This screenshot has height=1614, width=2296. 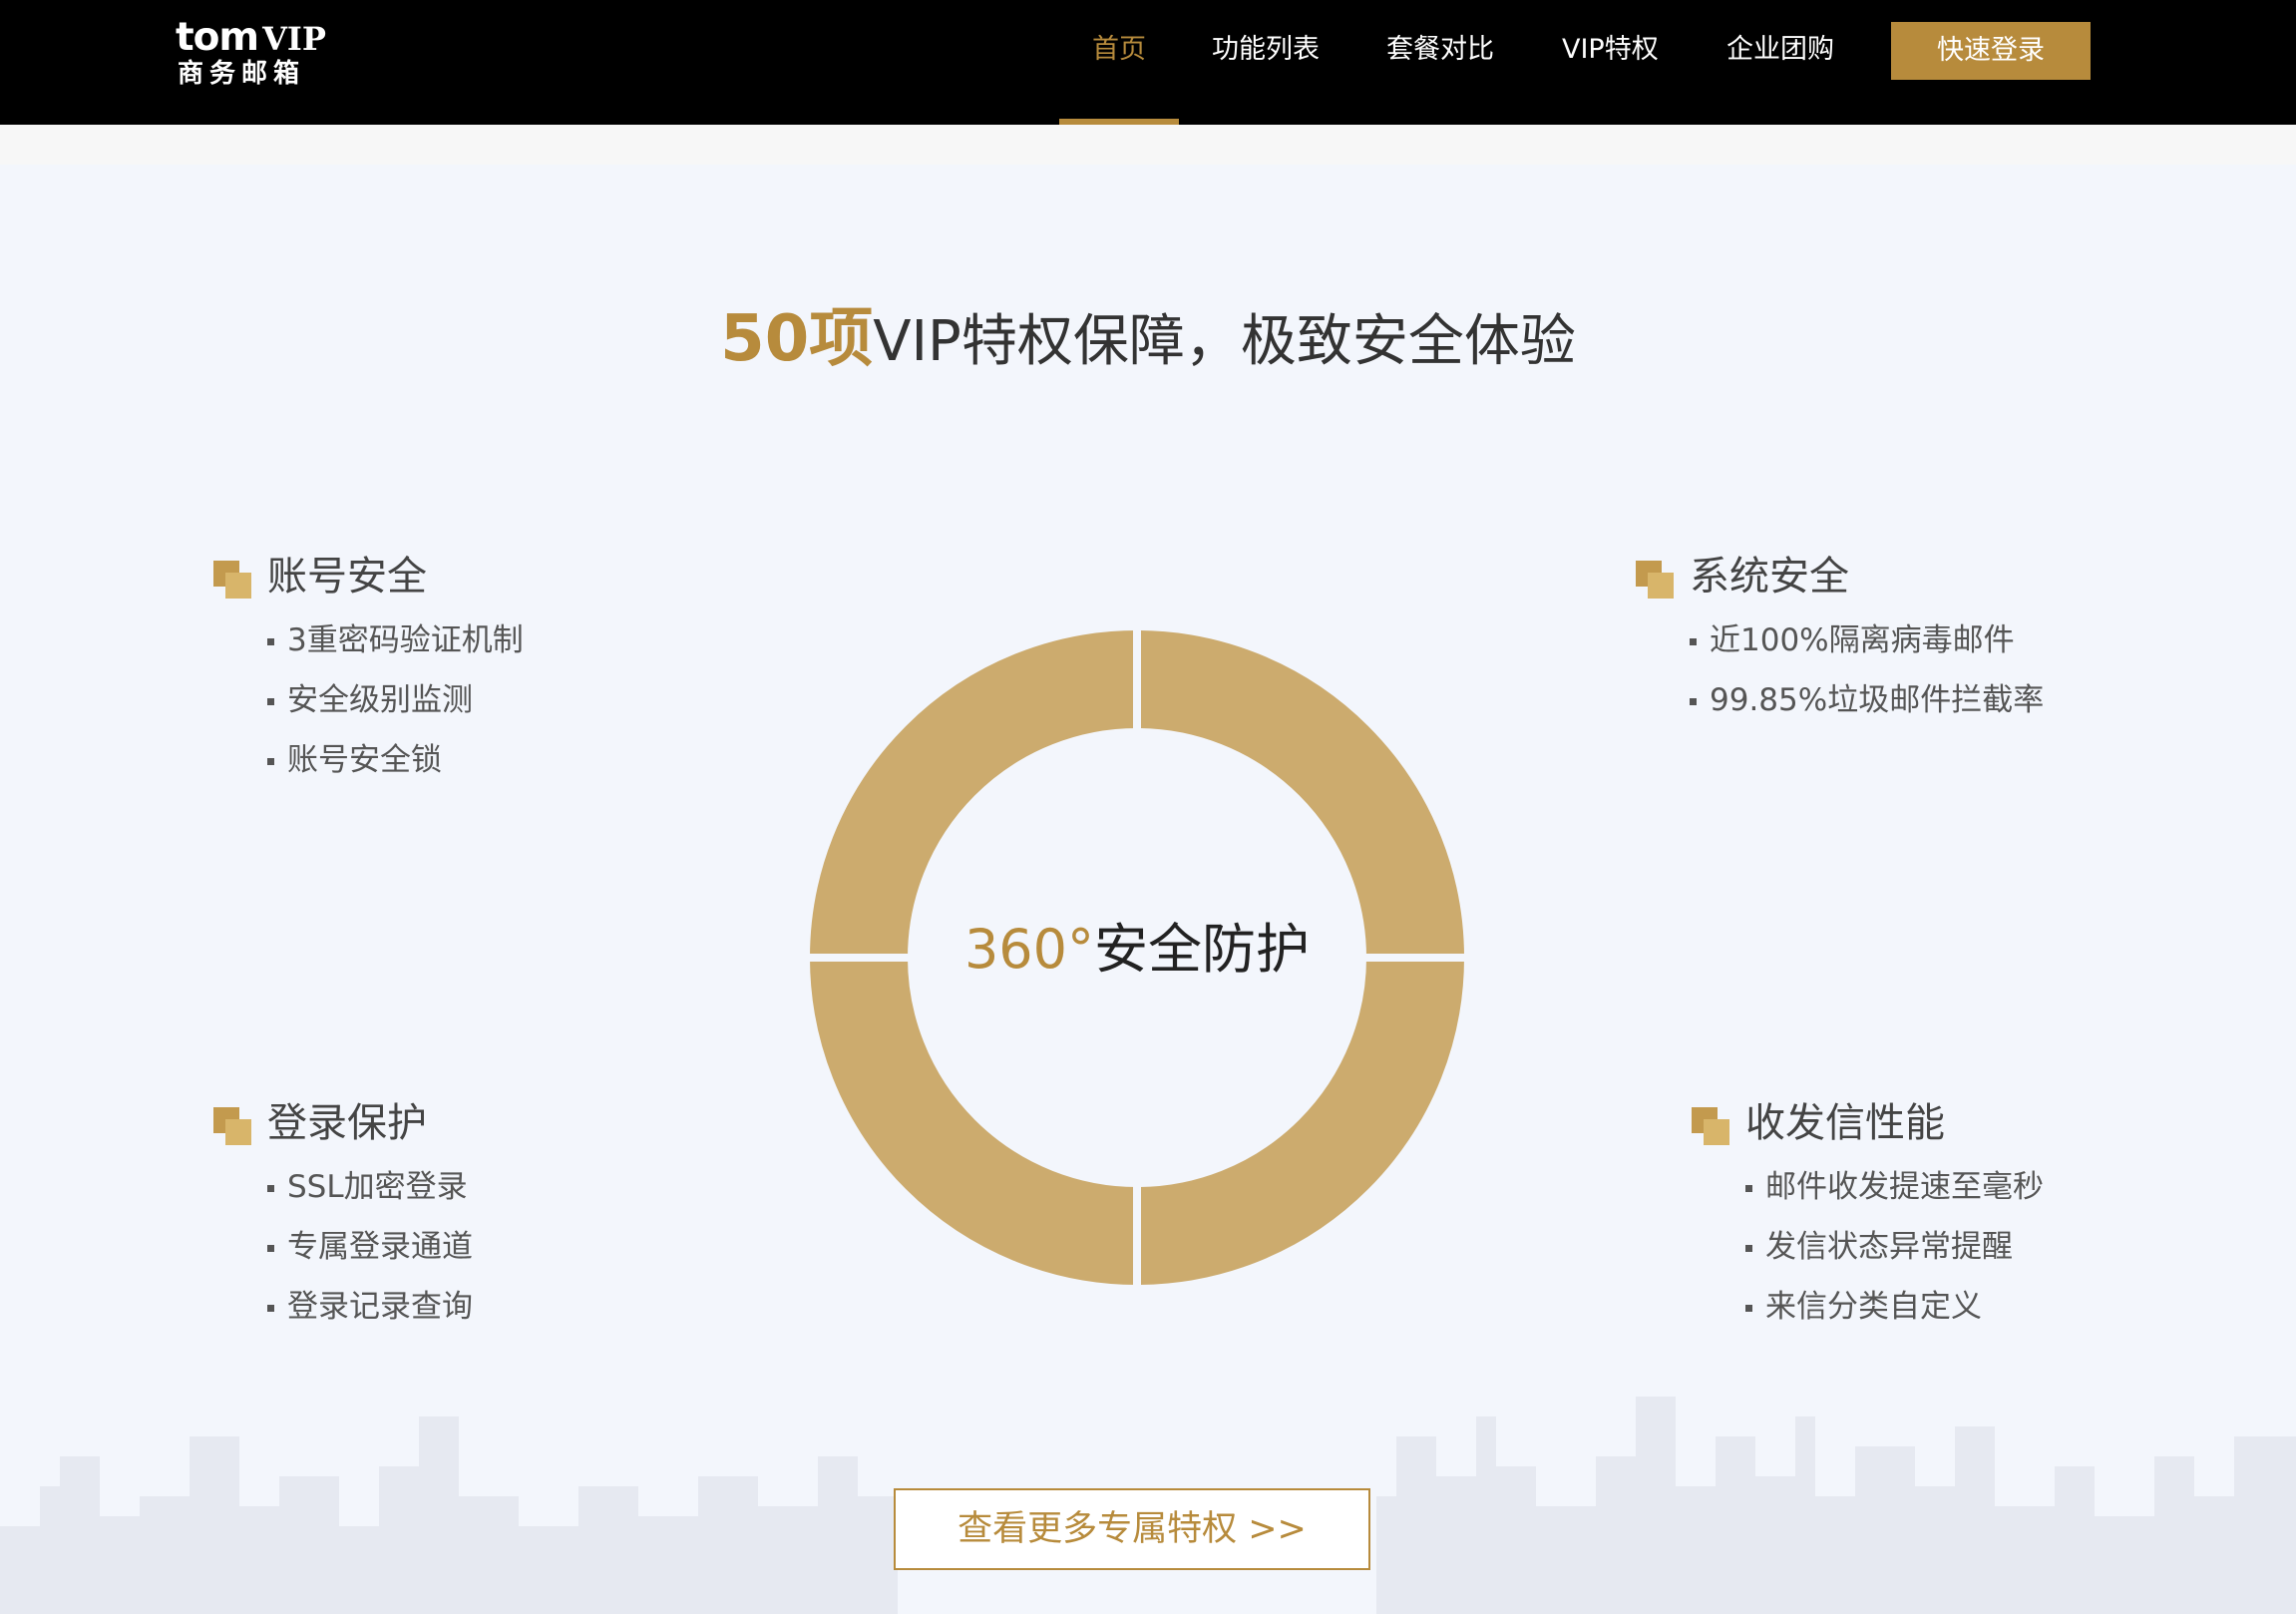 I want to click on feature-list: 邮件收发提速至毫秒 发信状态异常提醒 来信分类自定义, so click(x=1894, y=1247).